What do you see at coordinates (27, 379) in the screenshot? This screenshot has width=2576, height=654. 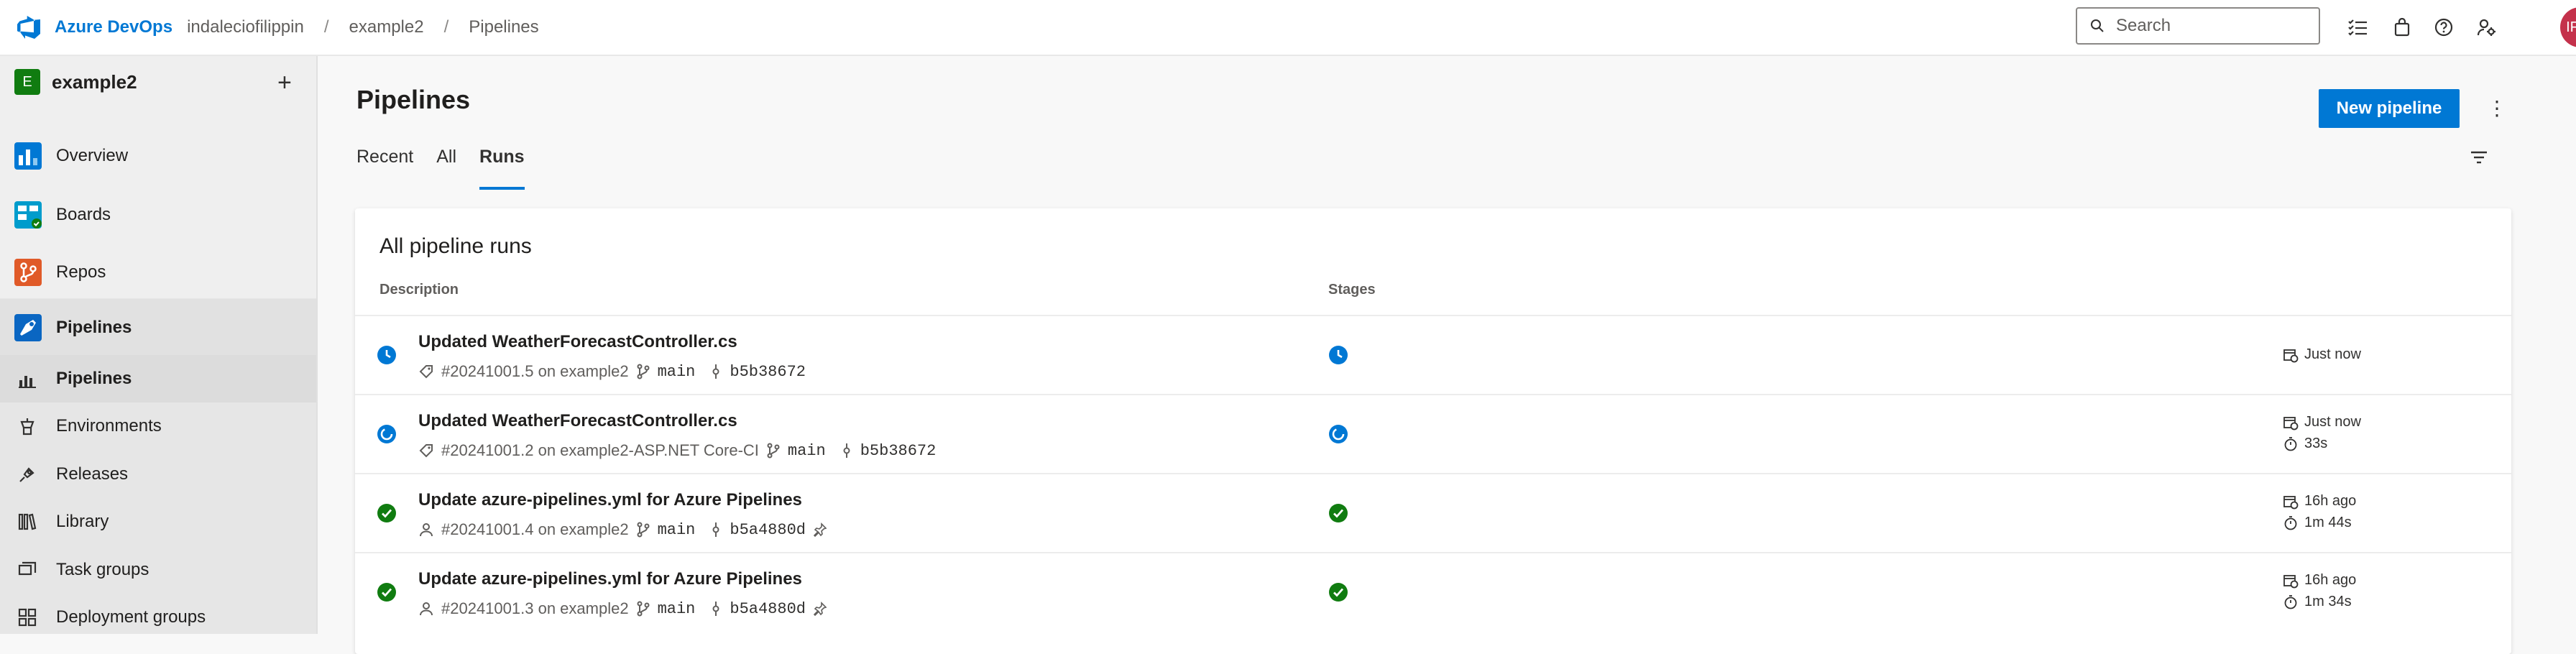 I see `pipelines-sub-icon` at bounding box center [27, 379].